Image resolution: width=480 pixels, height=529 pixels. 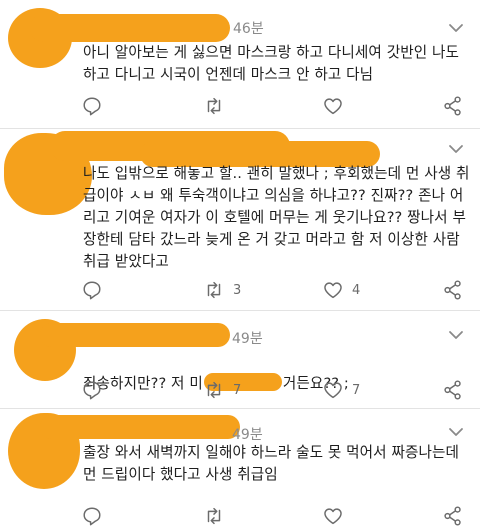 I want to click on retweet-count: 7, so click(x=237, y=390).